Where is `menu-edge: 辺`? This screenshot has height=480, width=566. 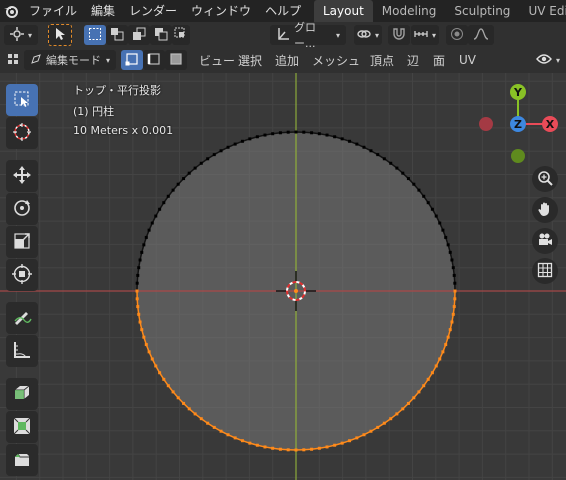
menu-edge: 辺 is located at coordinates (413, 60).